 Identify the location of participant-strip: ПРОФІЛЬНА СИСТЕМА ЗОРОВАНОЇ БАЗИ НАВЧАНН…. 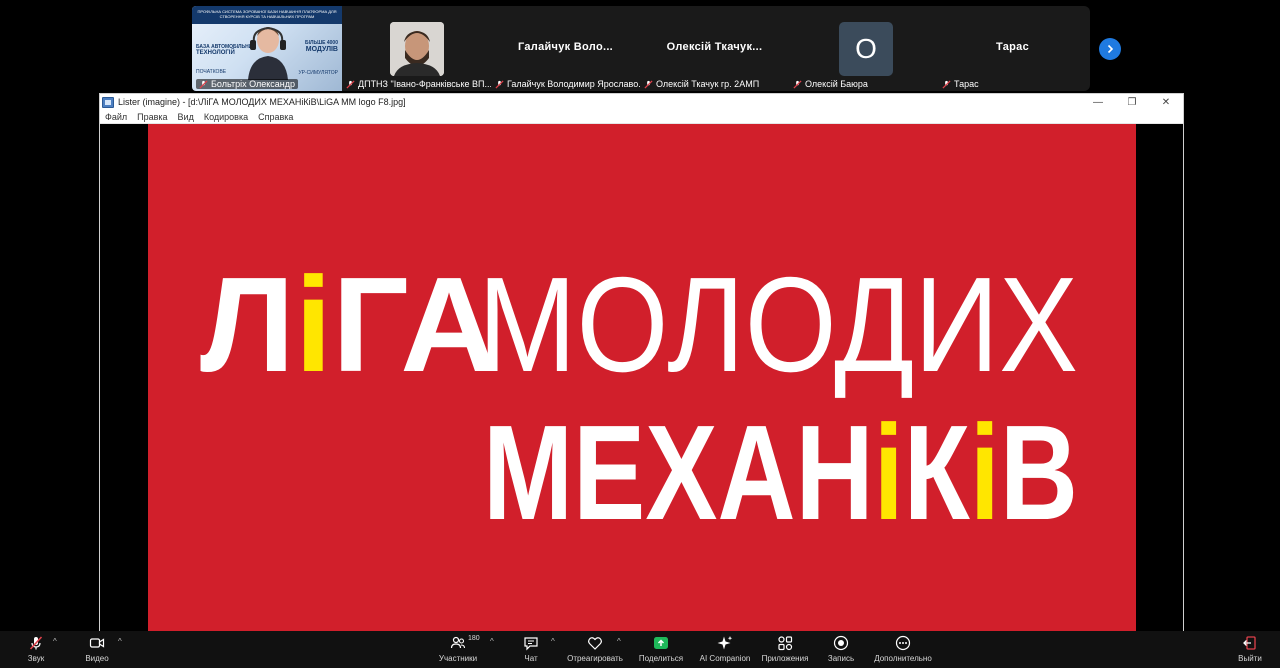
(641, 48).